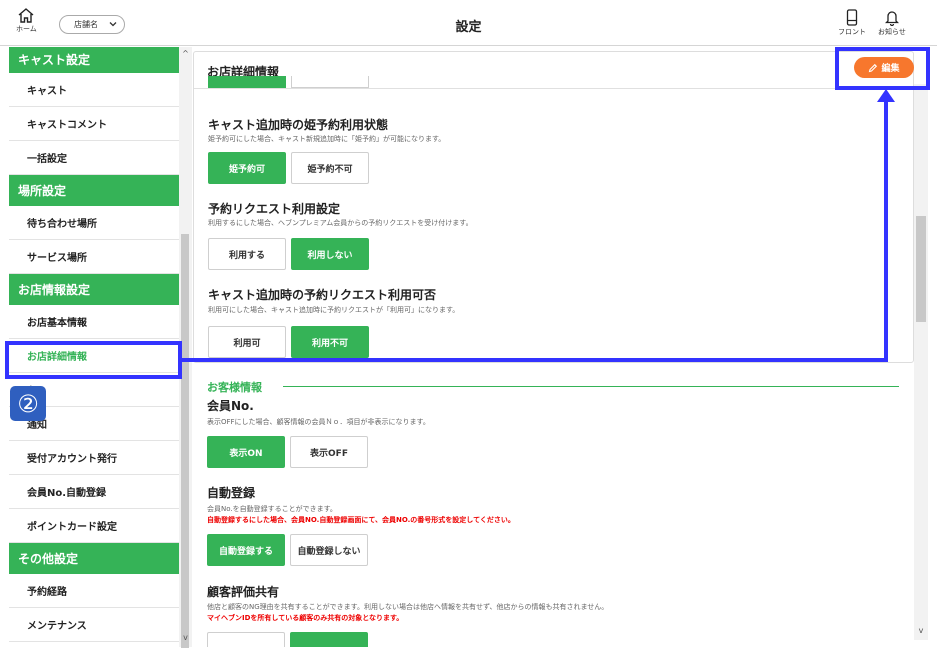 This screenshot has height=653, width=937. I want to click on annotation-badge: ②, so click(28, 403).